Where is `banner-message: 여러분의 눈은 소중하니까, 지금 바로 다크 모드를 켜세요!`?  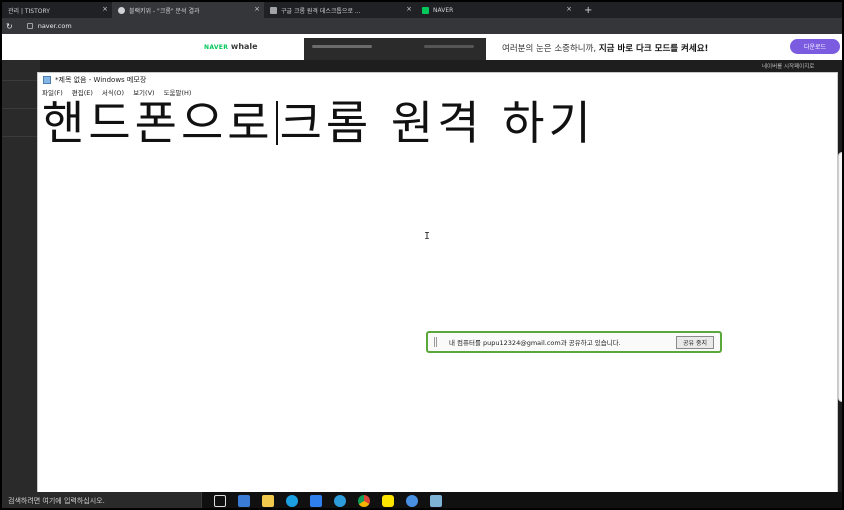 banner-message: 여러분의 눈은 소중하니까, 지금 바로 다크 모드를 켜세요! is located at coordinates (605, 49).